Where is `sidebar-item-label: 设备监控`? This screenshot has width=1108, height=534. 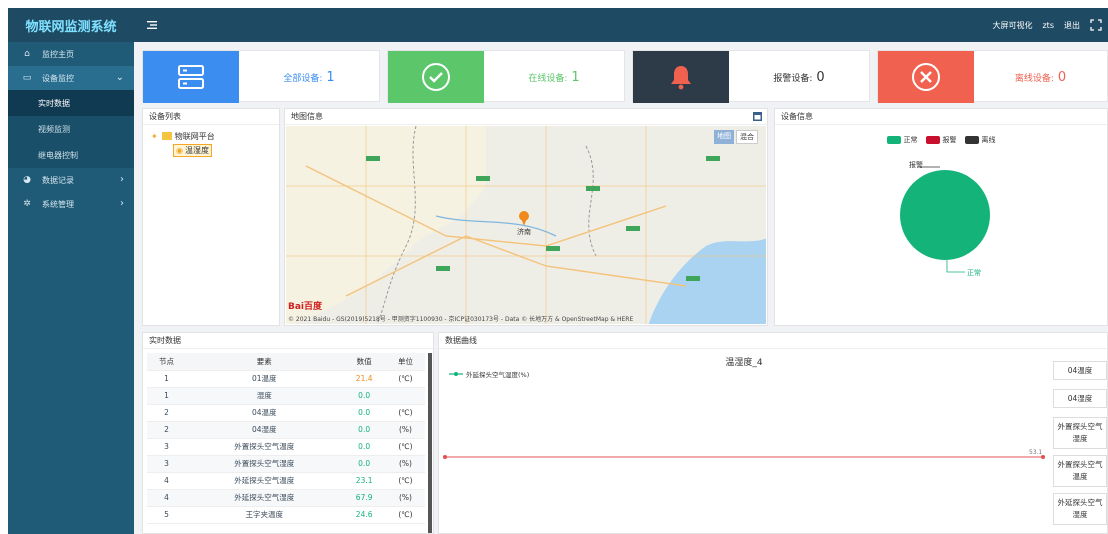 sidebar-item-label: 设备监控 is located at coordinates (58, 78).